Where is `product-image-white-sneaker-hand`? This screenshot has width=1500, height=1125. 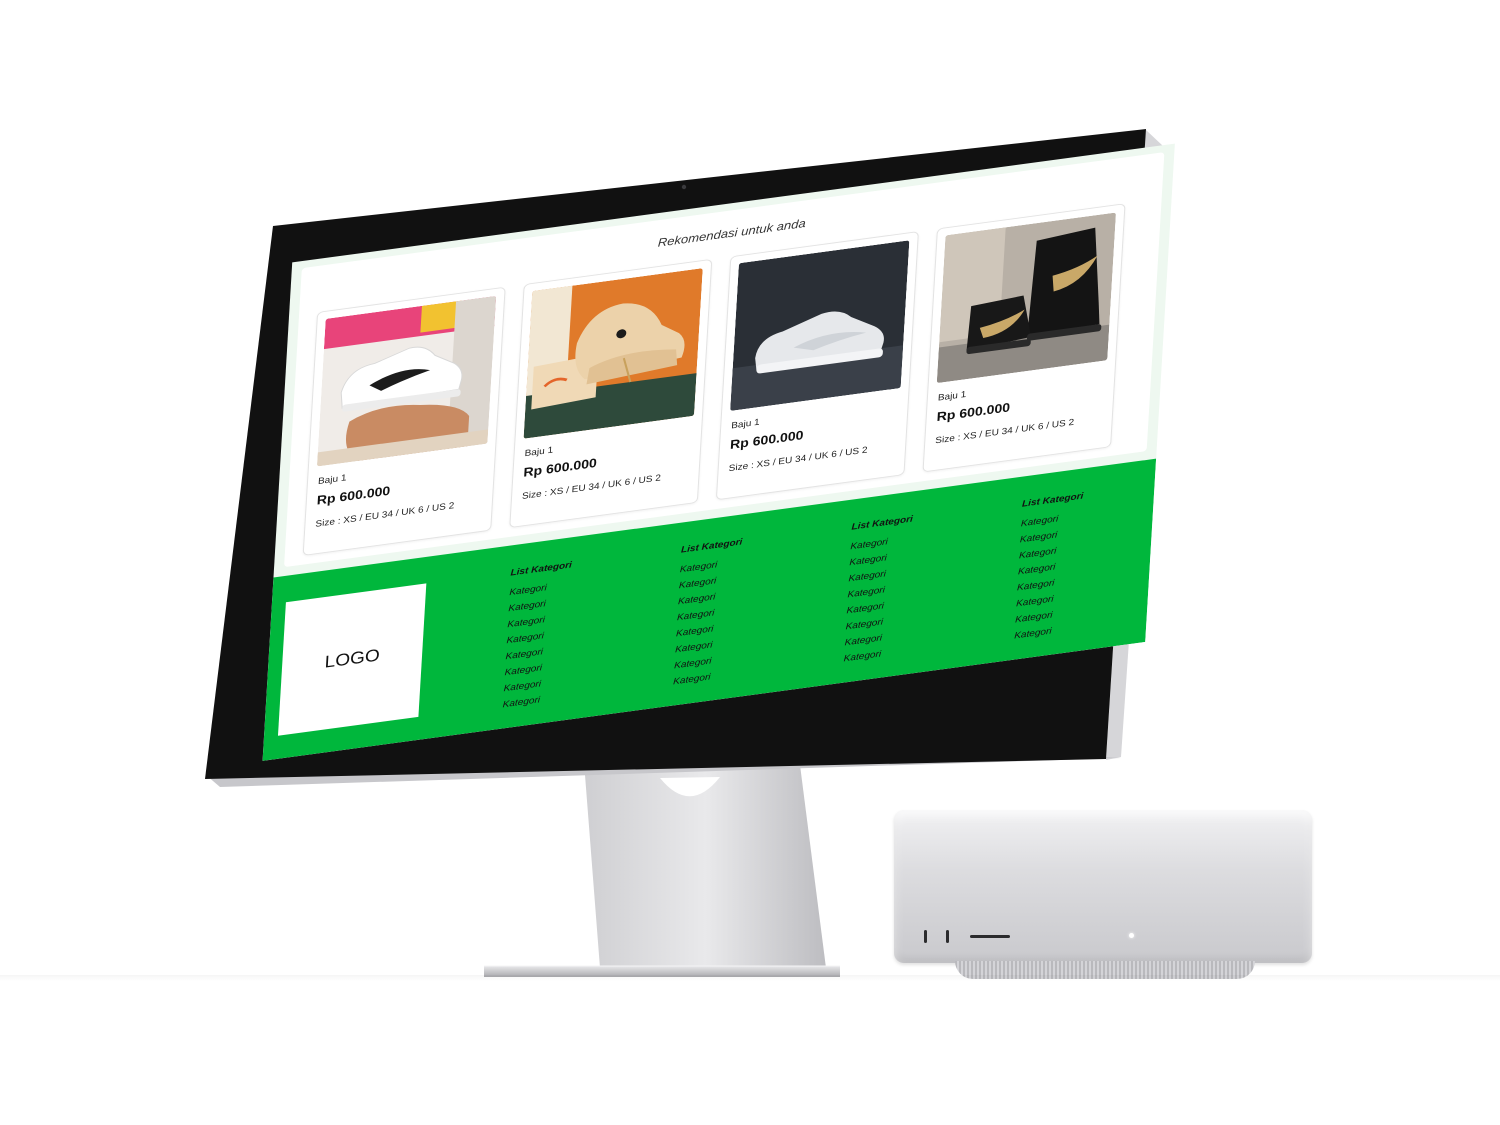 product-image-white-sneaker-hand is located at coordinates (406, 381).